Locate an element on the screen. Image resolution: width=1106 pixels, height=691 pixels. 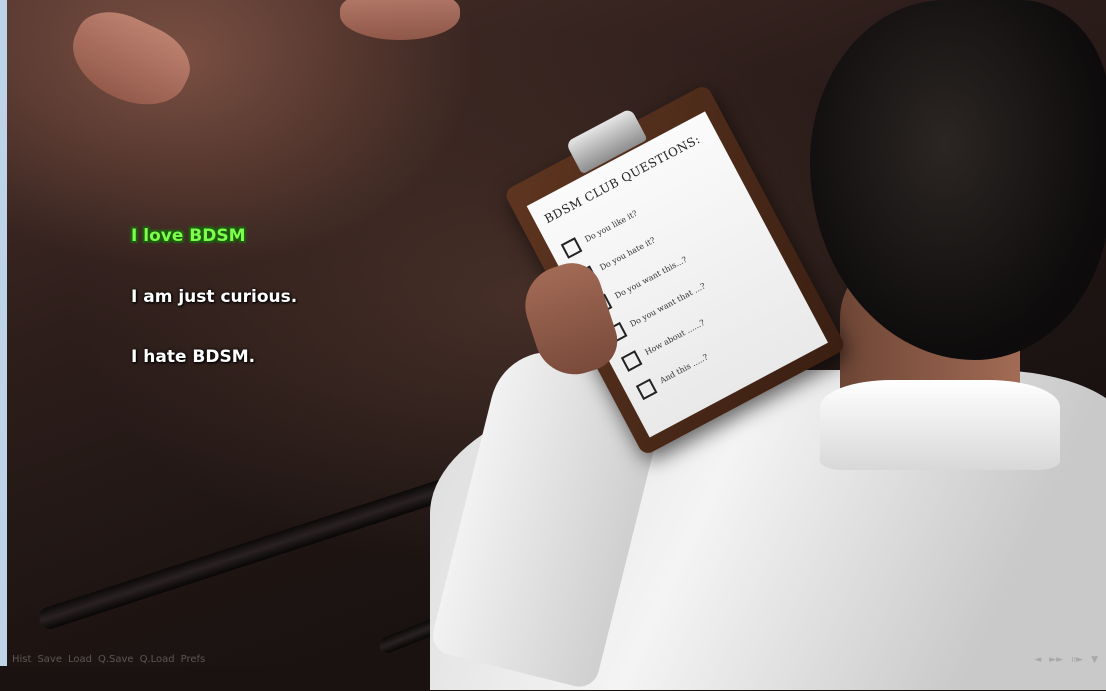
skip-icon: ►► is located at coordinates (1056, 660).